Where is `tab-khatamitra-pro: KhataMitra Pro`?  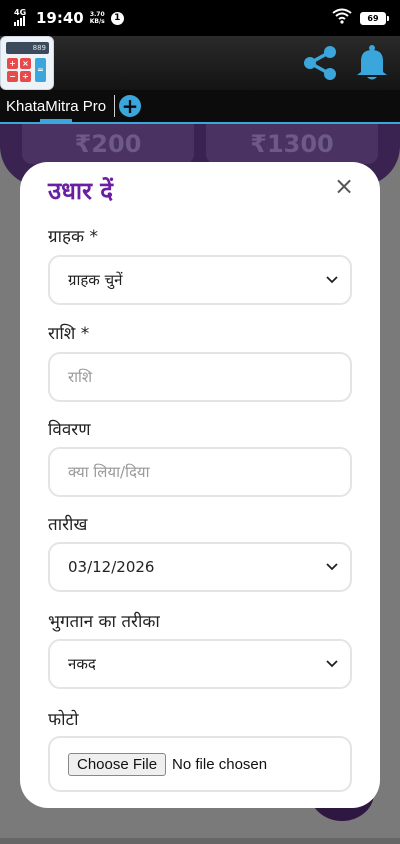 tab-khatamitra-pro: KhataMitra Pro is located at coordinates (56, 107).